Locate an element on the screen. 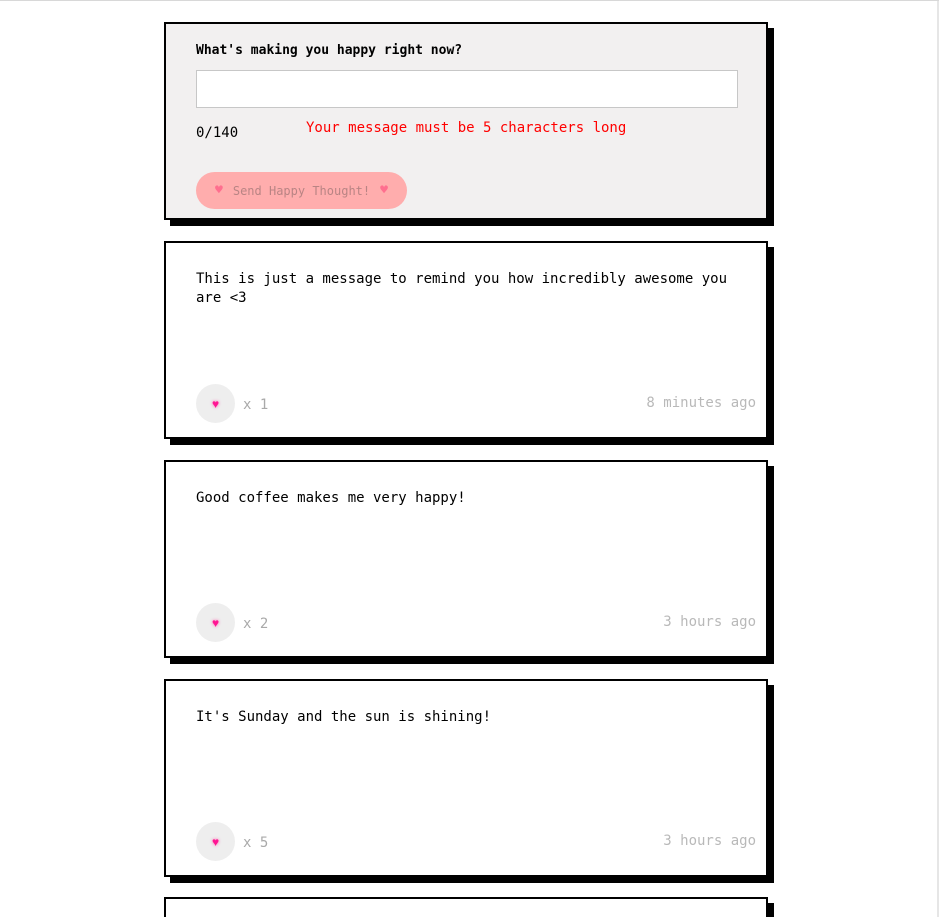  timestamp: 8 minutes ago is located at coordinates (701, 403).